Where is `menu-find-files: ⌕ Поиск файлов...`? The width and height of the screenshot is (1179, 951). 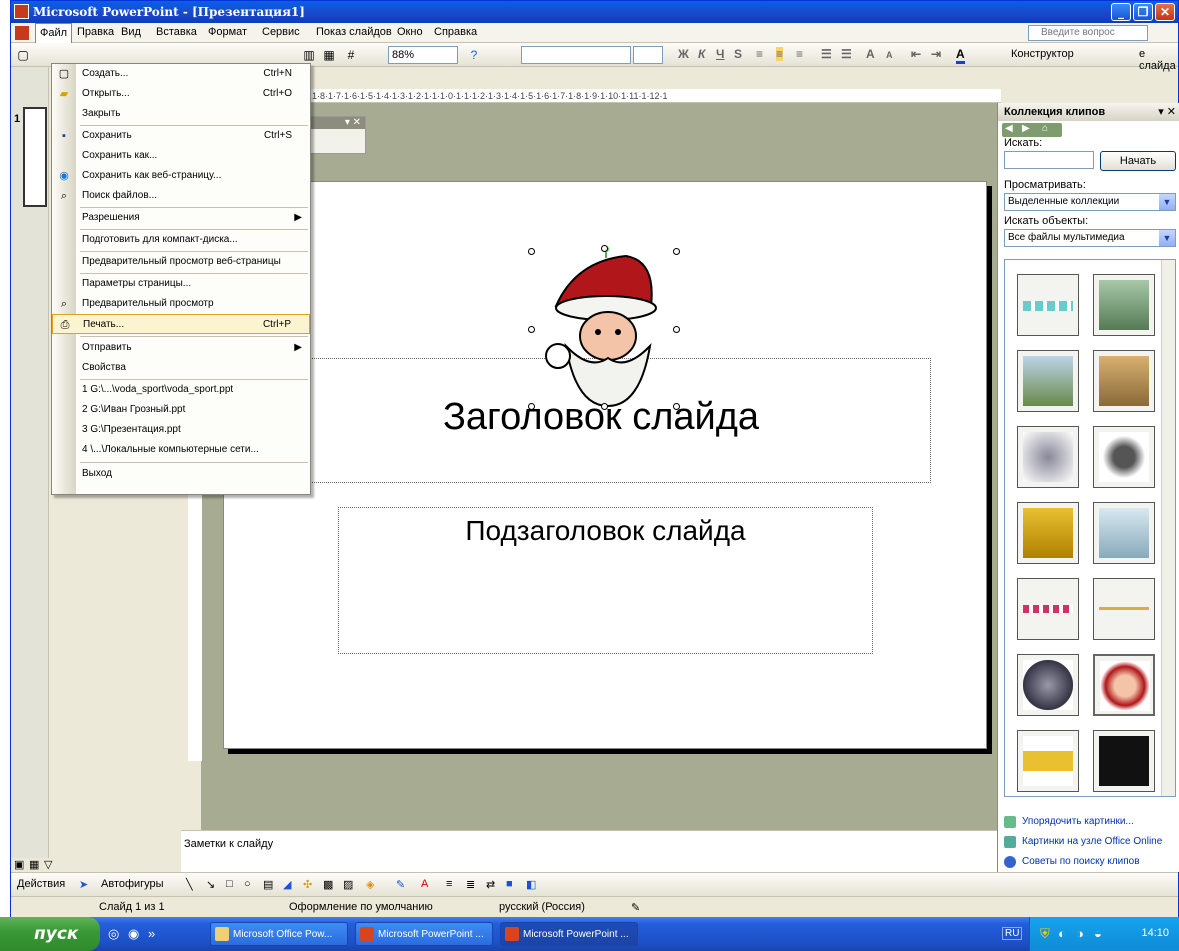 menu-find-files: ⌕ Поиск файлов... is located at coordinates (181, 196).